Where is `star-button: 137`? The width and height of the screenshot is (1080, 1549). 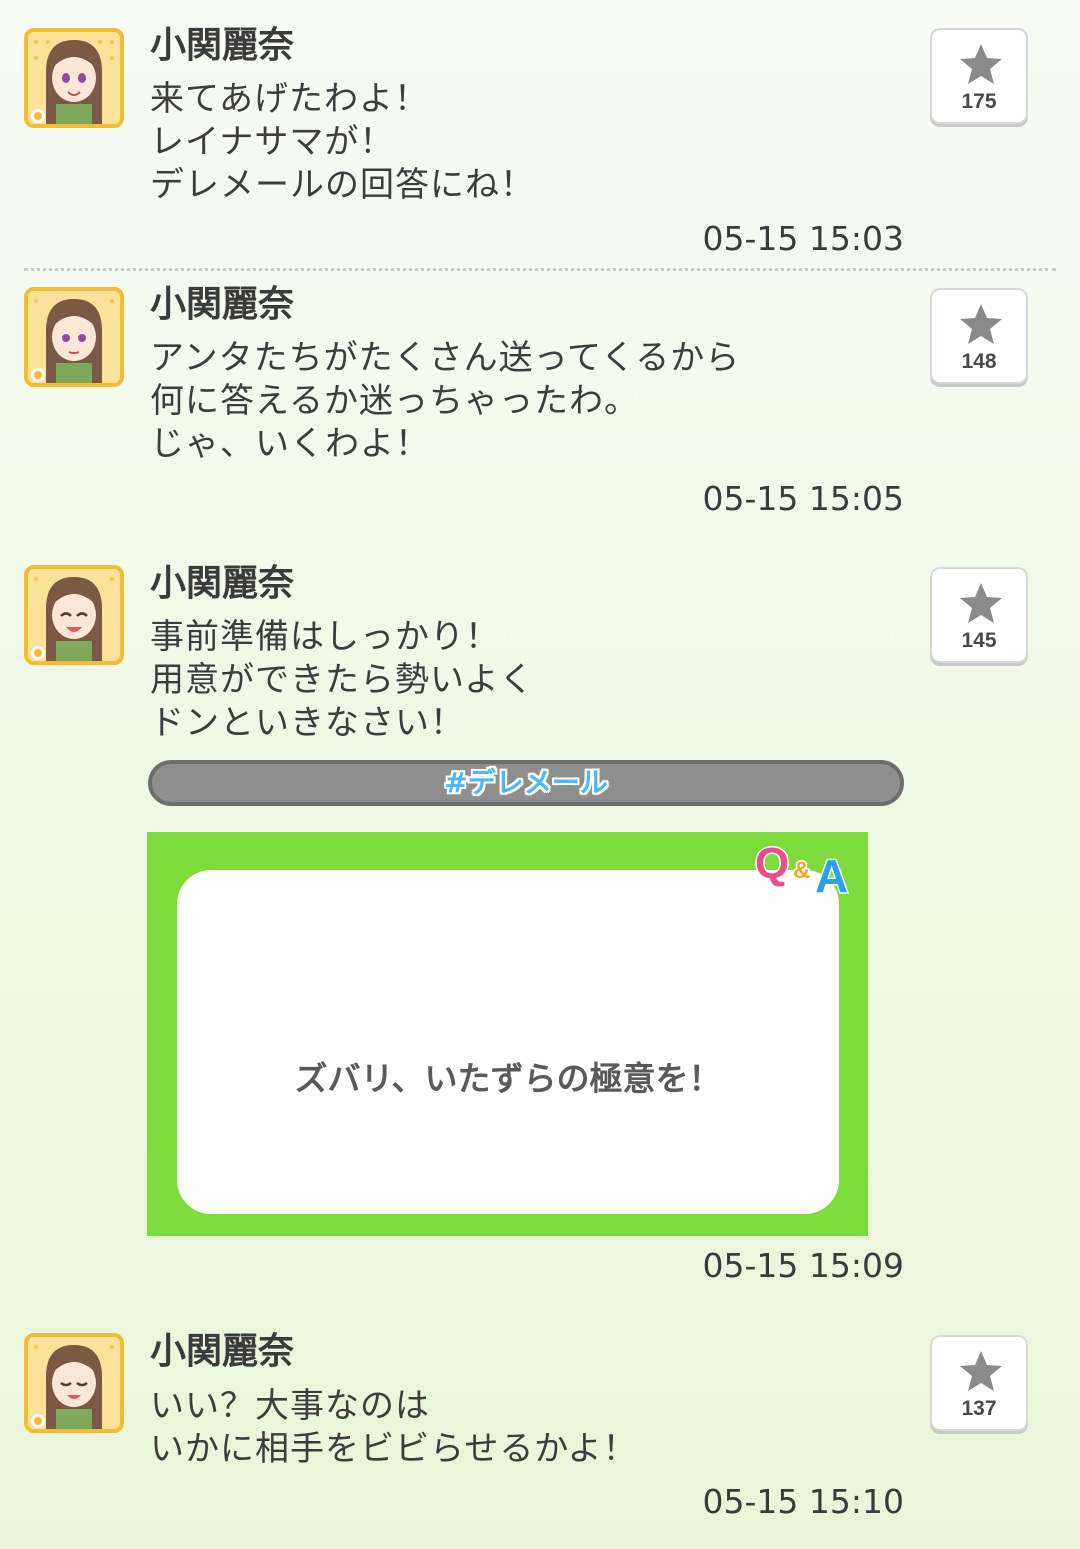 star-button: 137 is located at coordinates (979, 1383).